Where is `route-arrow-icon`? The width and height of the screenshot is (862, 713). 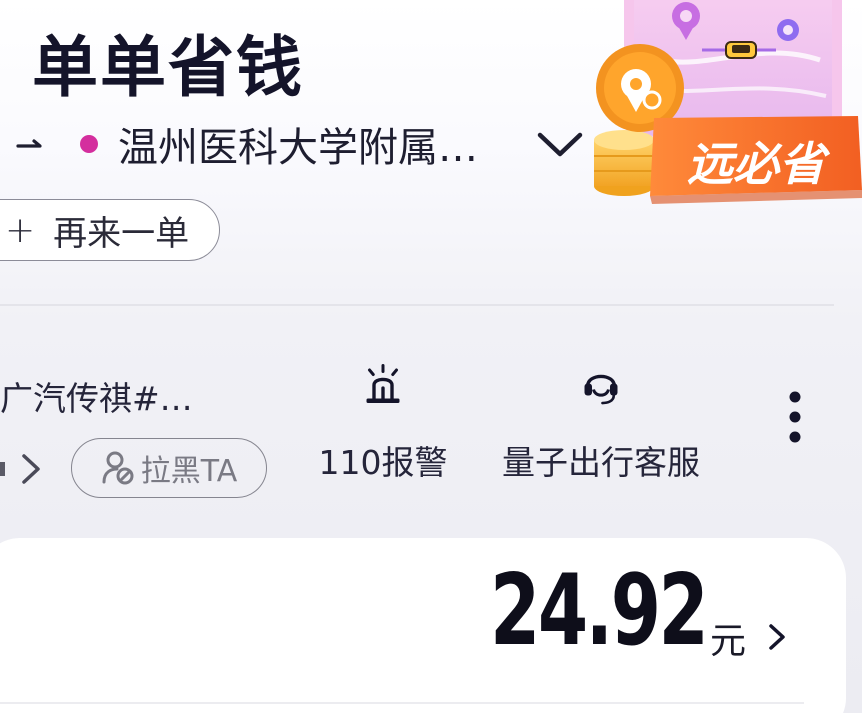
route-arrow-icon is located at coordinates (29, 143).